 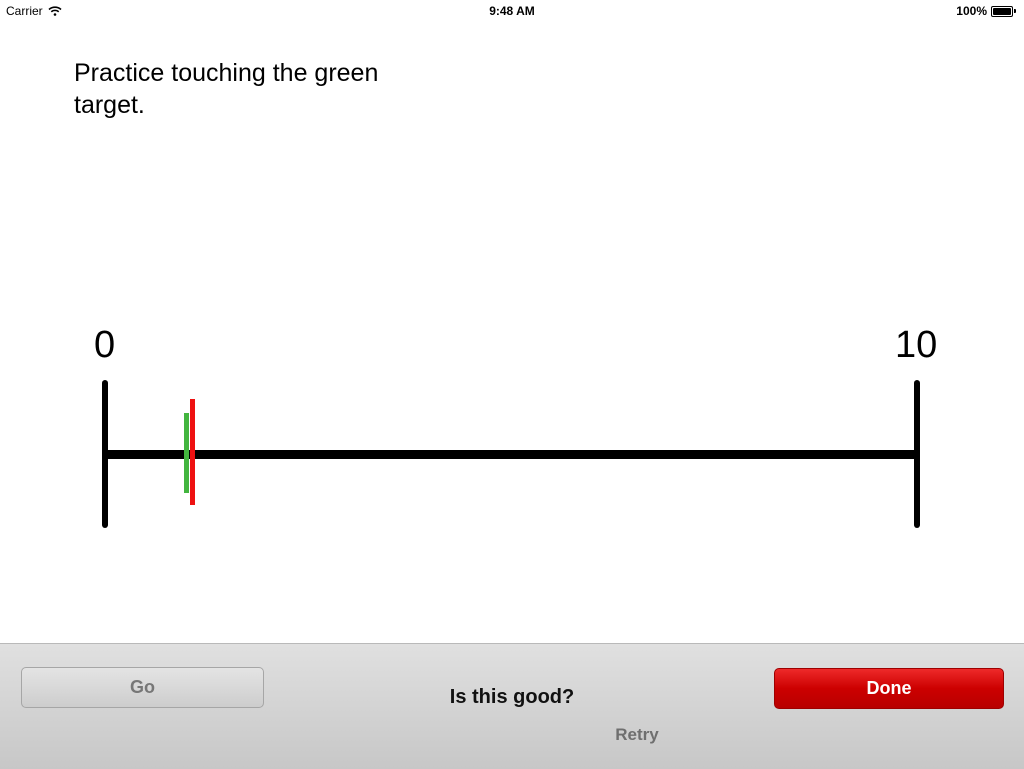 What do you see at coordinates (1002, 11) in the screenshot?
I see `battery-icon` at bounding box center [1002, 11].